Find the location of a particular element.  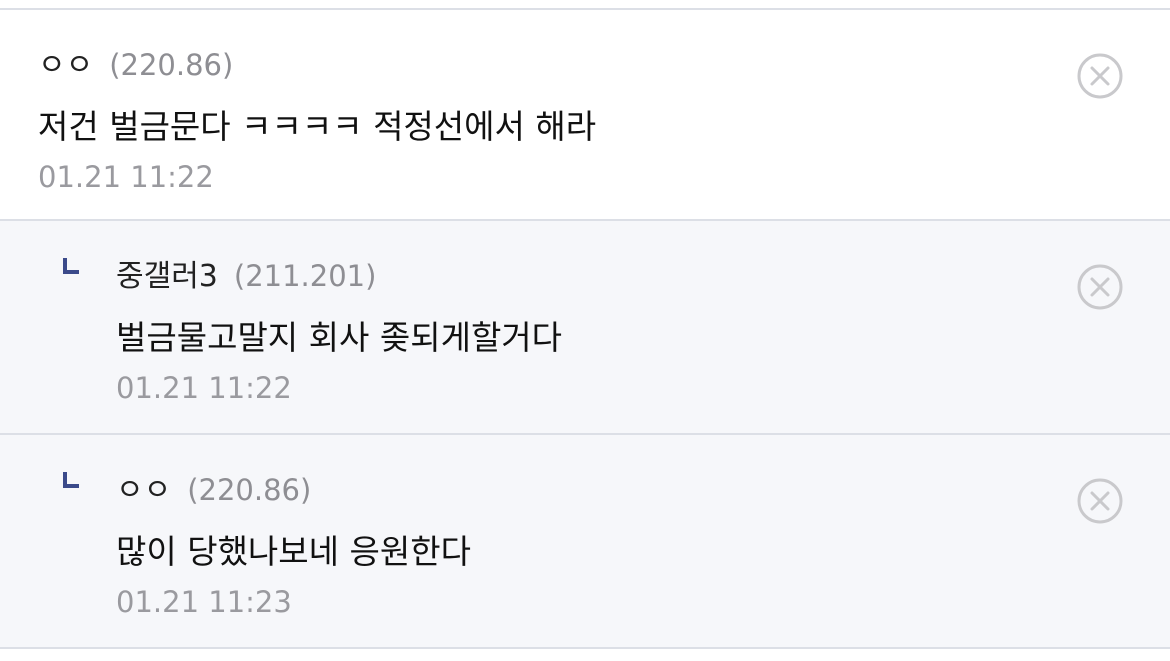

comment-ip: (211.201) is located at coordinates (305, 276).